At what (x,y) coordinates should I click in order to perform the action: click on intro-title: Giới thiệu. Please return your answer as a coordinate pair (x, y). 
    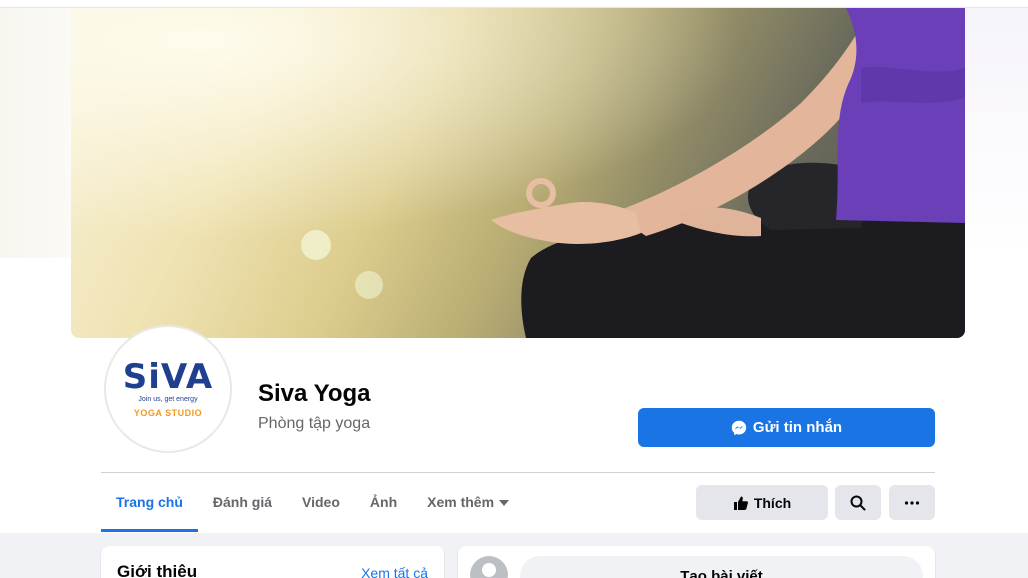
    Looking at the image, I should click on (157, 570).